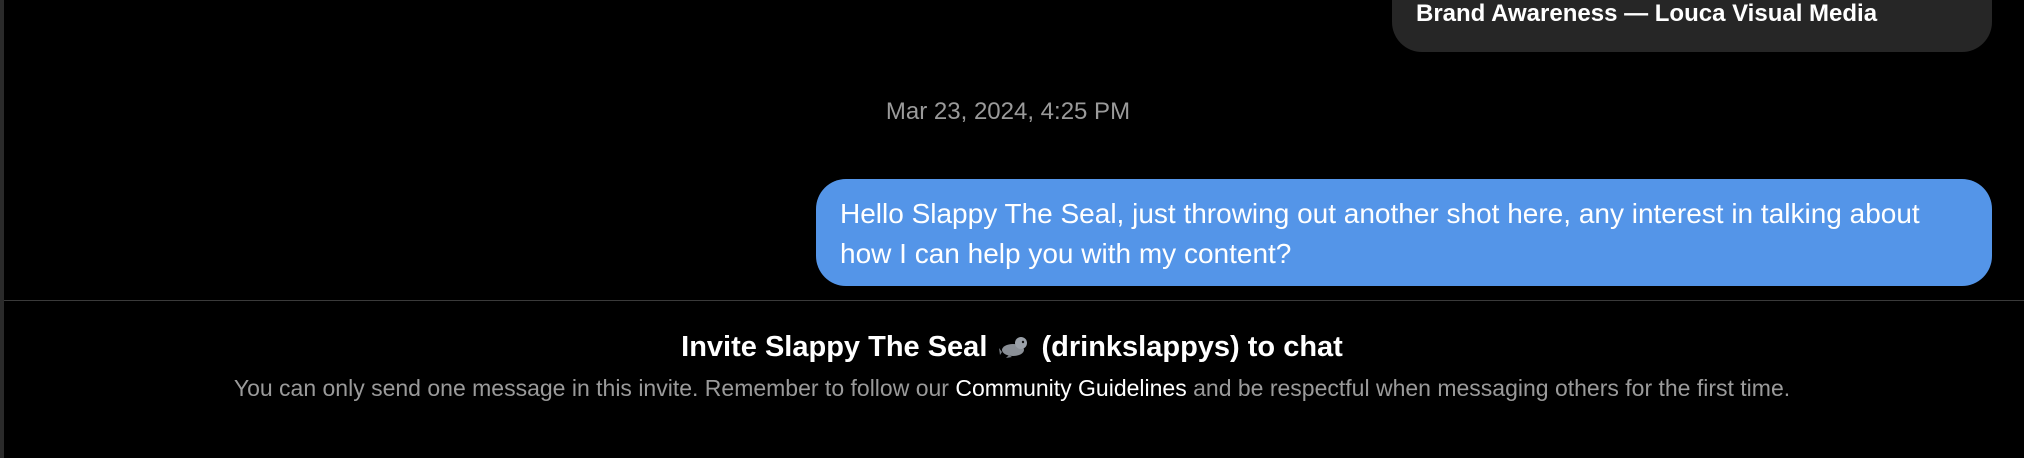 The height and width of the screenshot is (458, 2024). Describe the element at coordinates (1192, 347) in the screenshot. I see `invite-title-suffix: (drinkslappys) to chat` at that location.